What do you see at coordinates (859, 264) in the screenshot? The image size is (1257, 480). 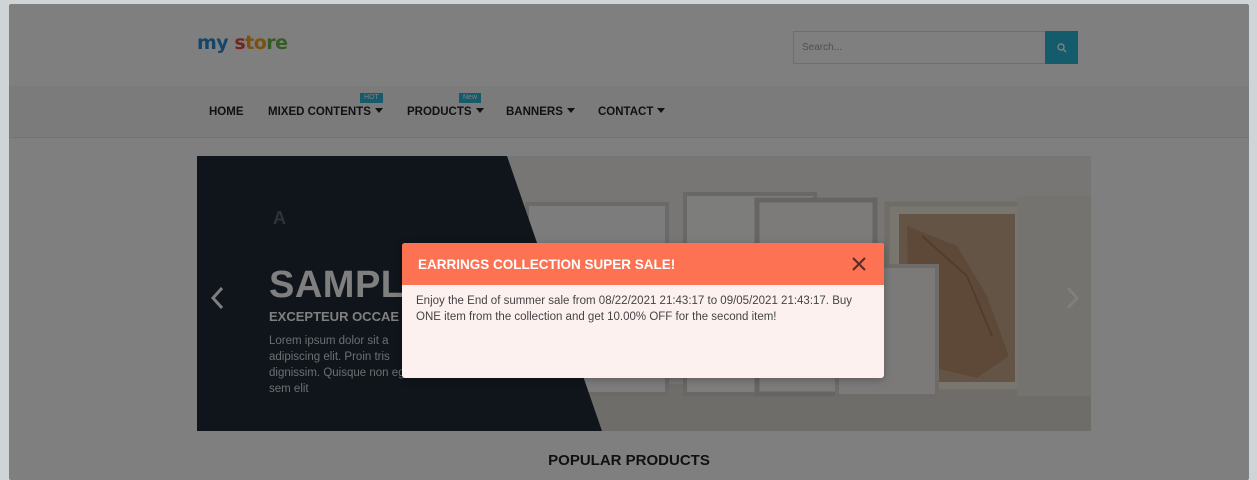 I see `close-icon` at bounding box center [859, 264].